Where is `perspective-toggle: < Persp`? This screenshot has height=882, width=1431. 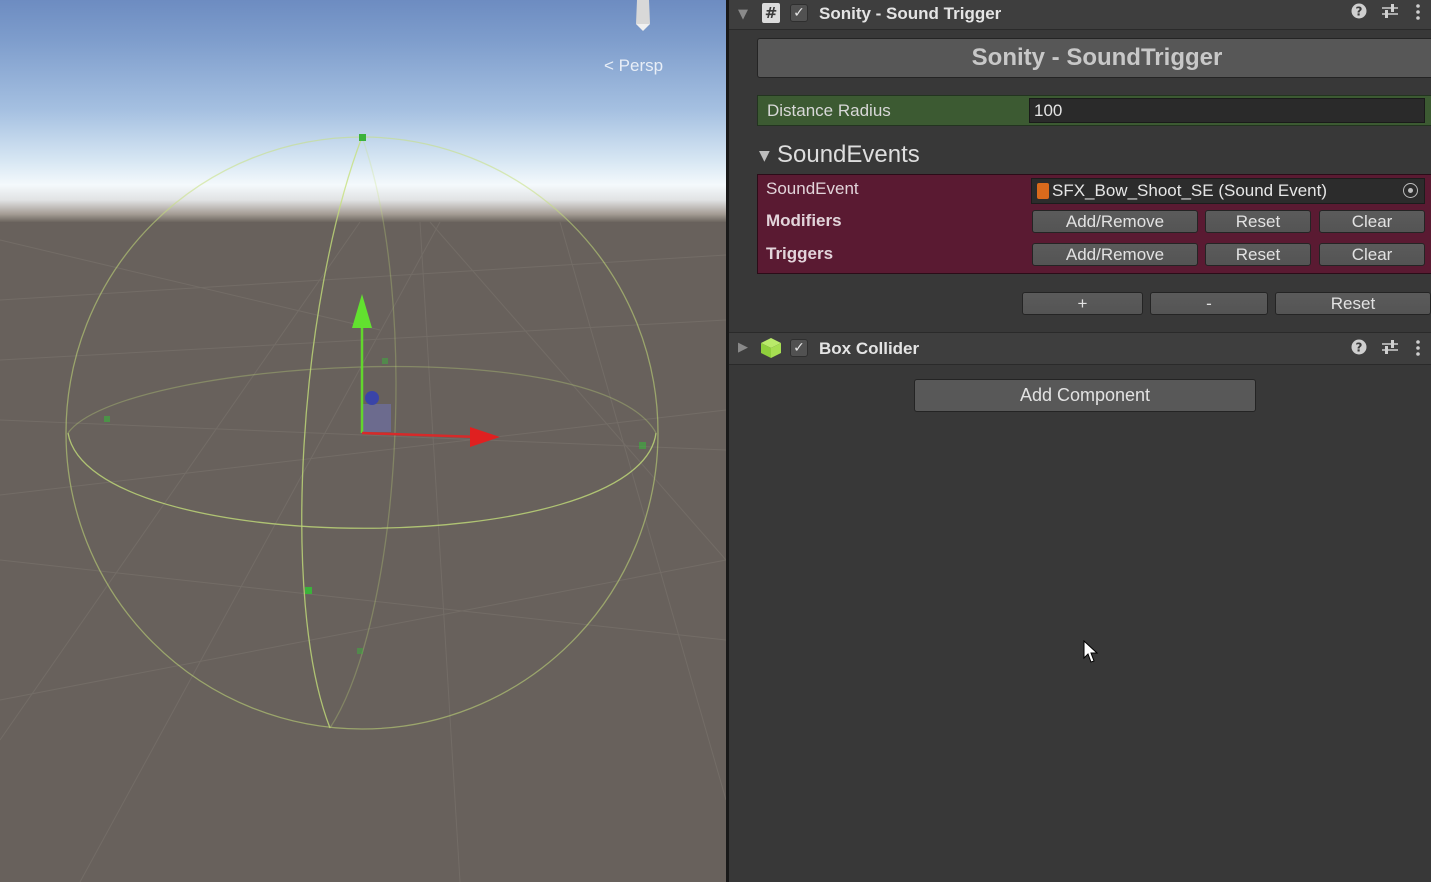
perspective-toggle: < Persp is located at coordinates (633, 66).